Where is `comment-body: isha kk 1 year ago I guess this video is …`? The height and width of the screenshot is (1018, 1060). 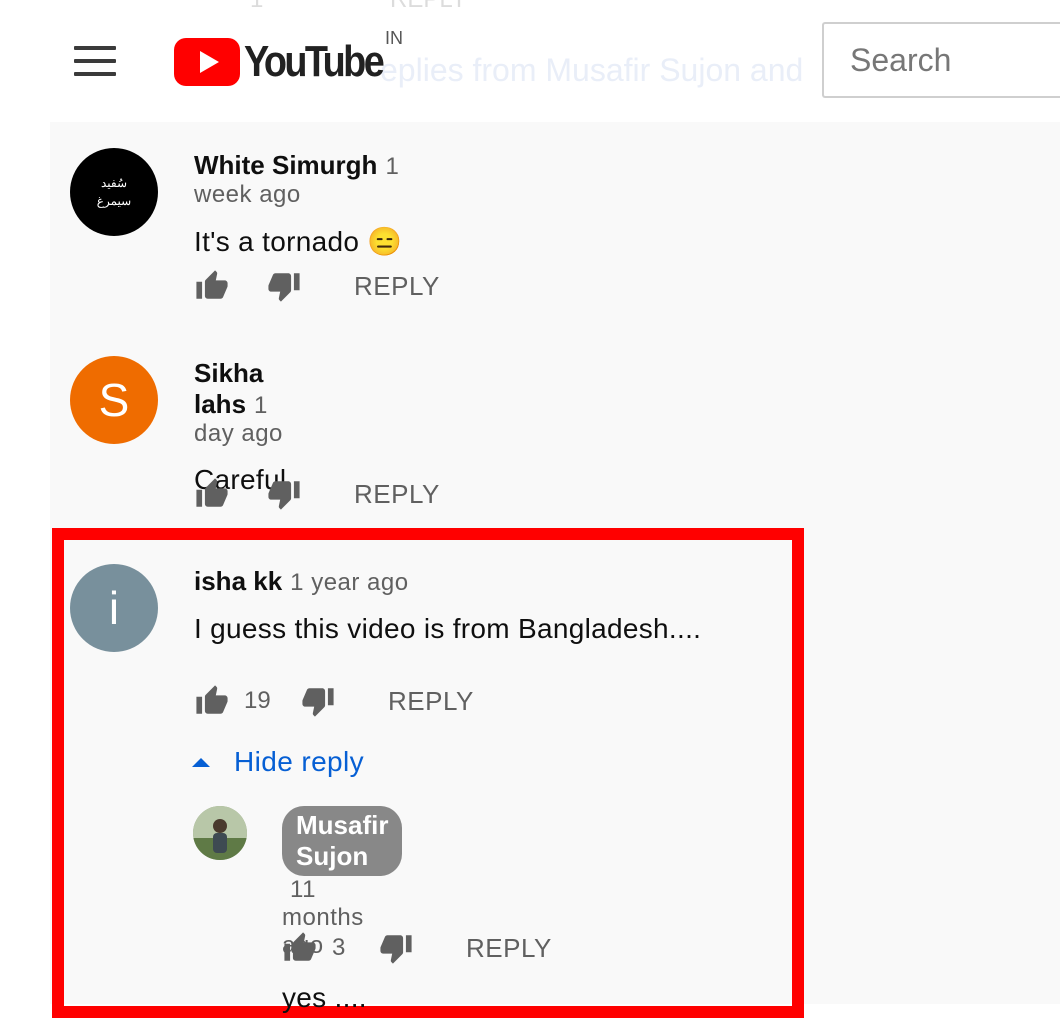 comment-body: isha kk 1 year ago I guess this video is … is located at coordinates (447, 605).